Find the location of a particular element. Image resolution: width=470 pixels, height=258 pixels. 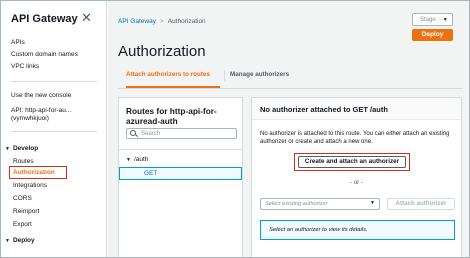

sidebar-group-label: Develop is located at coordinates (25, 148).